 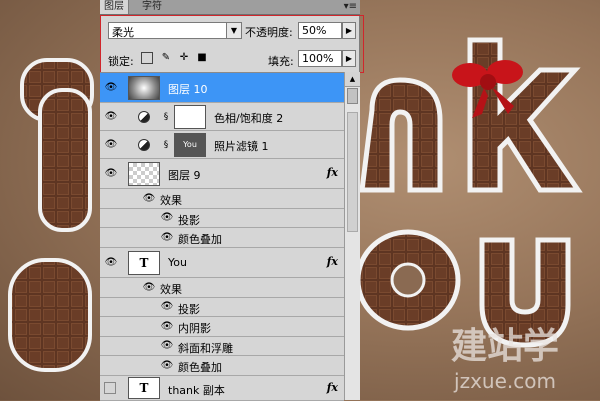 What do you see at coordinates (349, 58) in the screenshot?
I see `fill-slider-arrow-icon: ▶` at bounding box center [349, 58].